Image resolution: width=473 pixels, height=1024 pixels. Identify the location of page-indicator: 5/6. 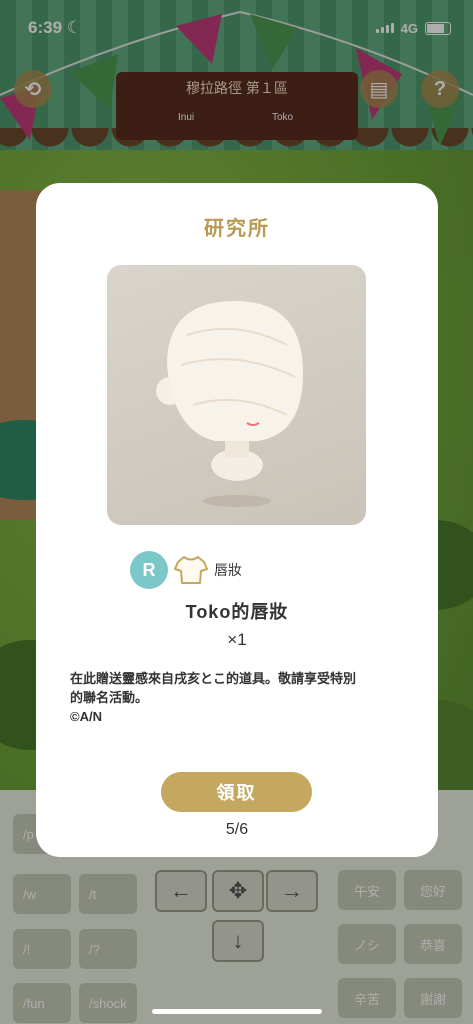
(237, 829).